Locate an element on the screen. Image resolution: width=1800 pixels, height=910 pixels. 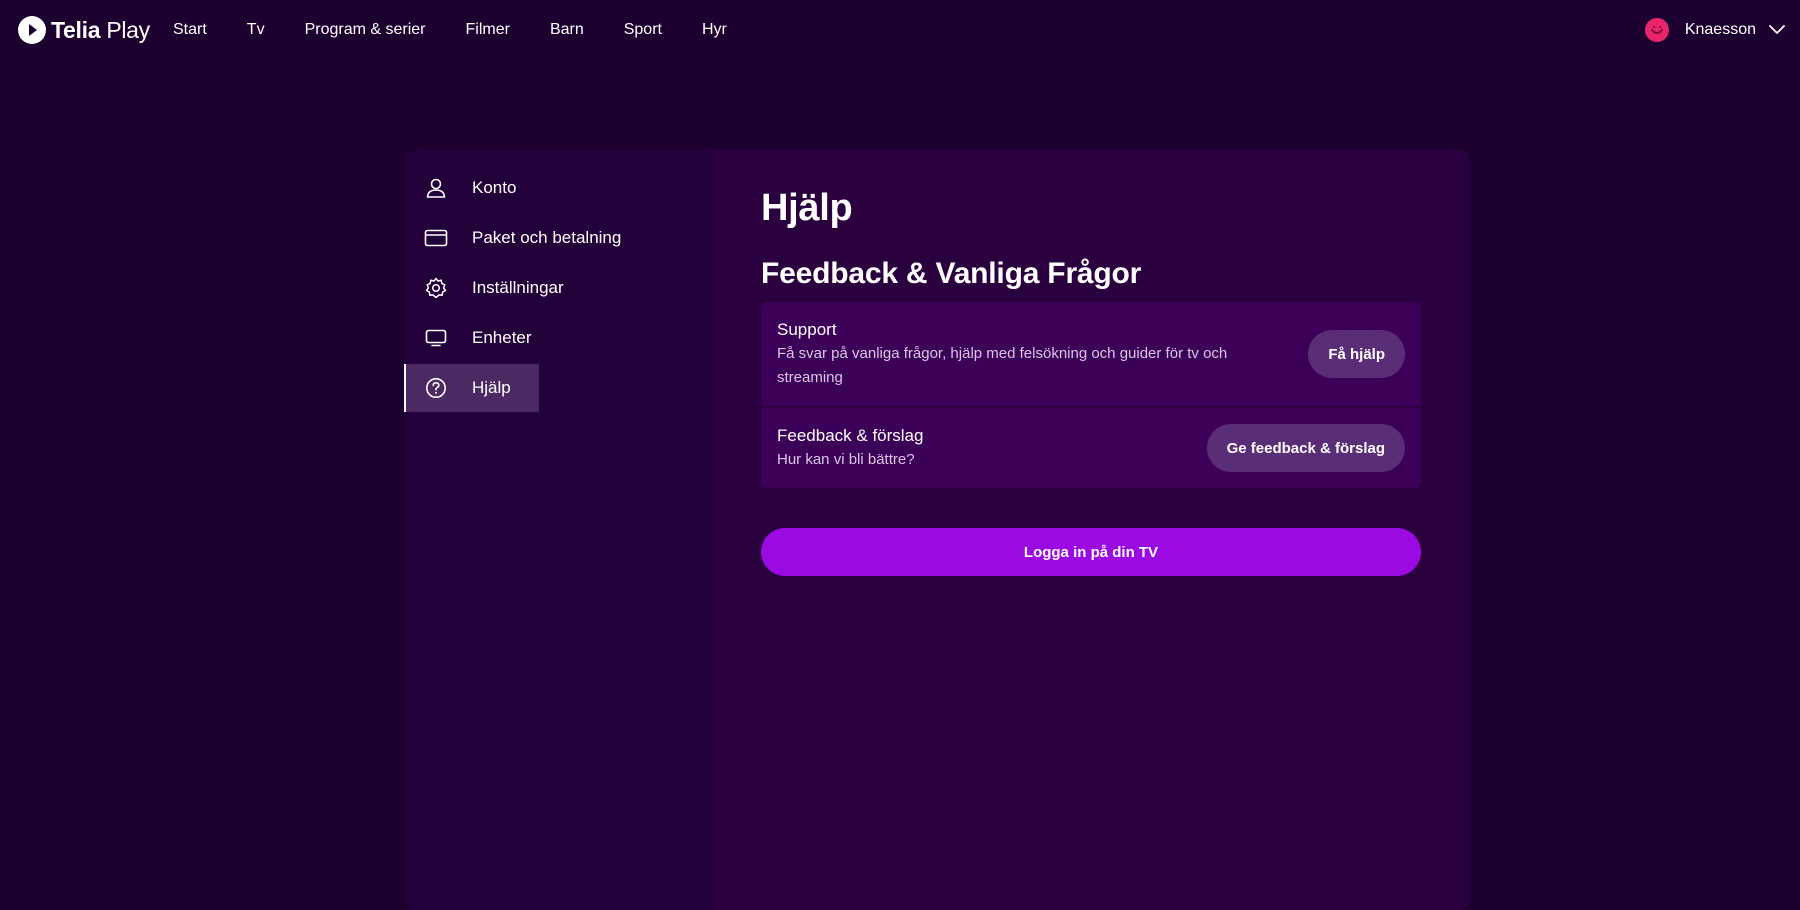
get-help-button: Få hjälp is located at coordinates (1356, 354).